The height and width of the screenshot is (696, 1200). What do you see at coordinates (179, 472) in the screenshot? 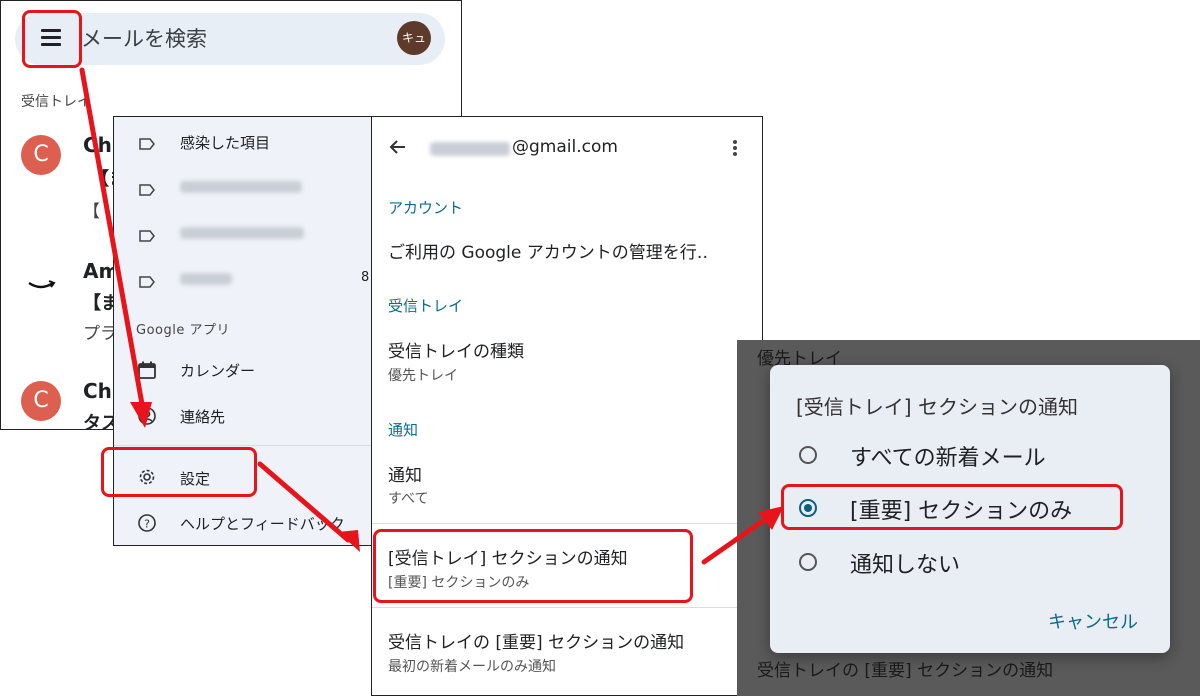
I see `highlight-settings` at bounding box center [179, 472].